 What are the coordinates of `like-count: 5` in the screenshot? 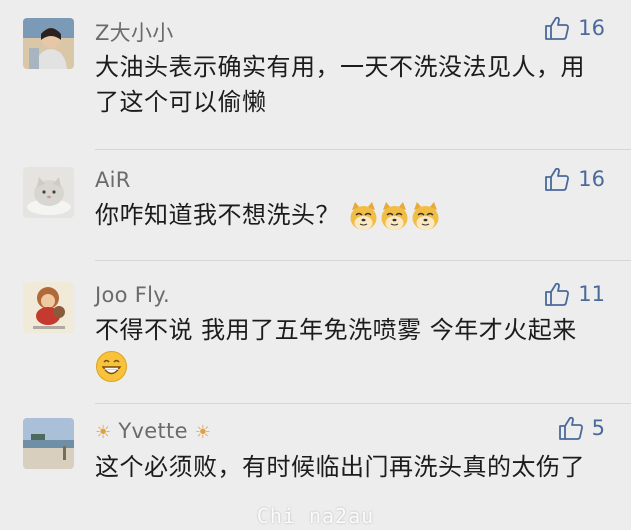 It's located at (598, 428).